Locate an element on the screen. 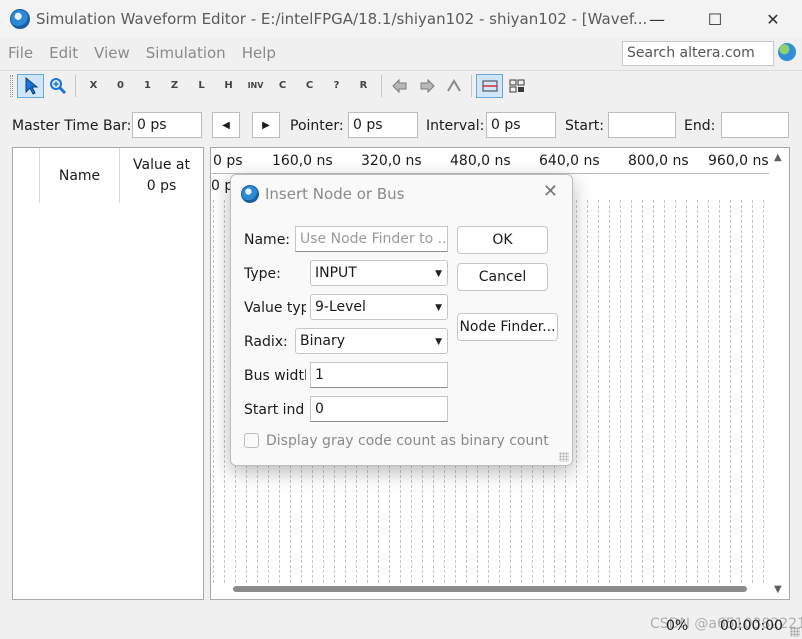  ruler-tick: 800,0 ns is located at coordinates (658, 161).